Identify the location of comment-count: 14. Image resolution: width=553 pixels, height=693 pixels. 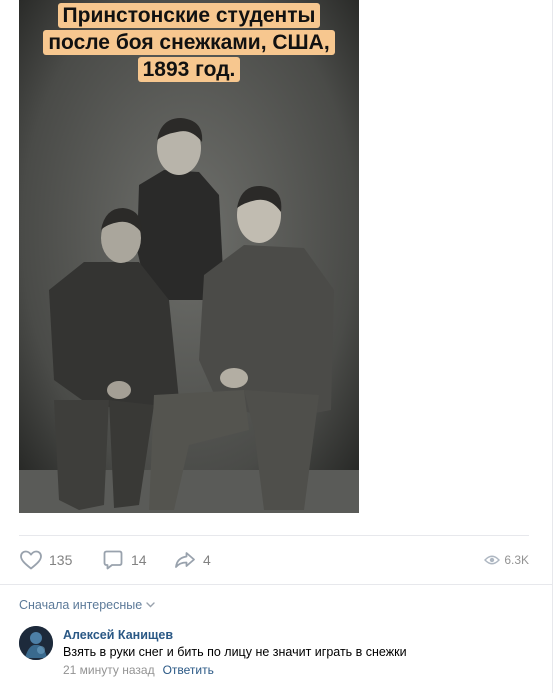
(139, 560).